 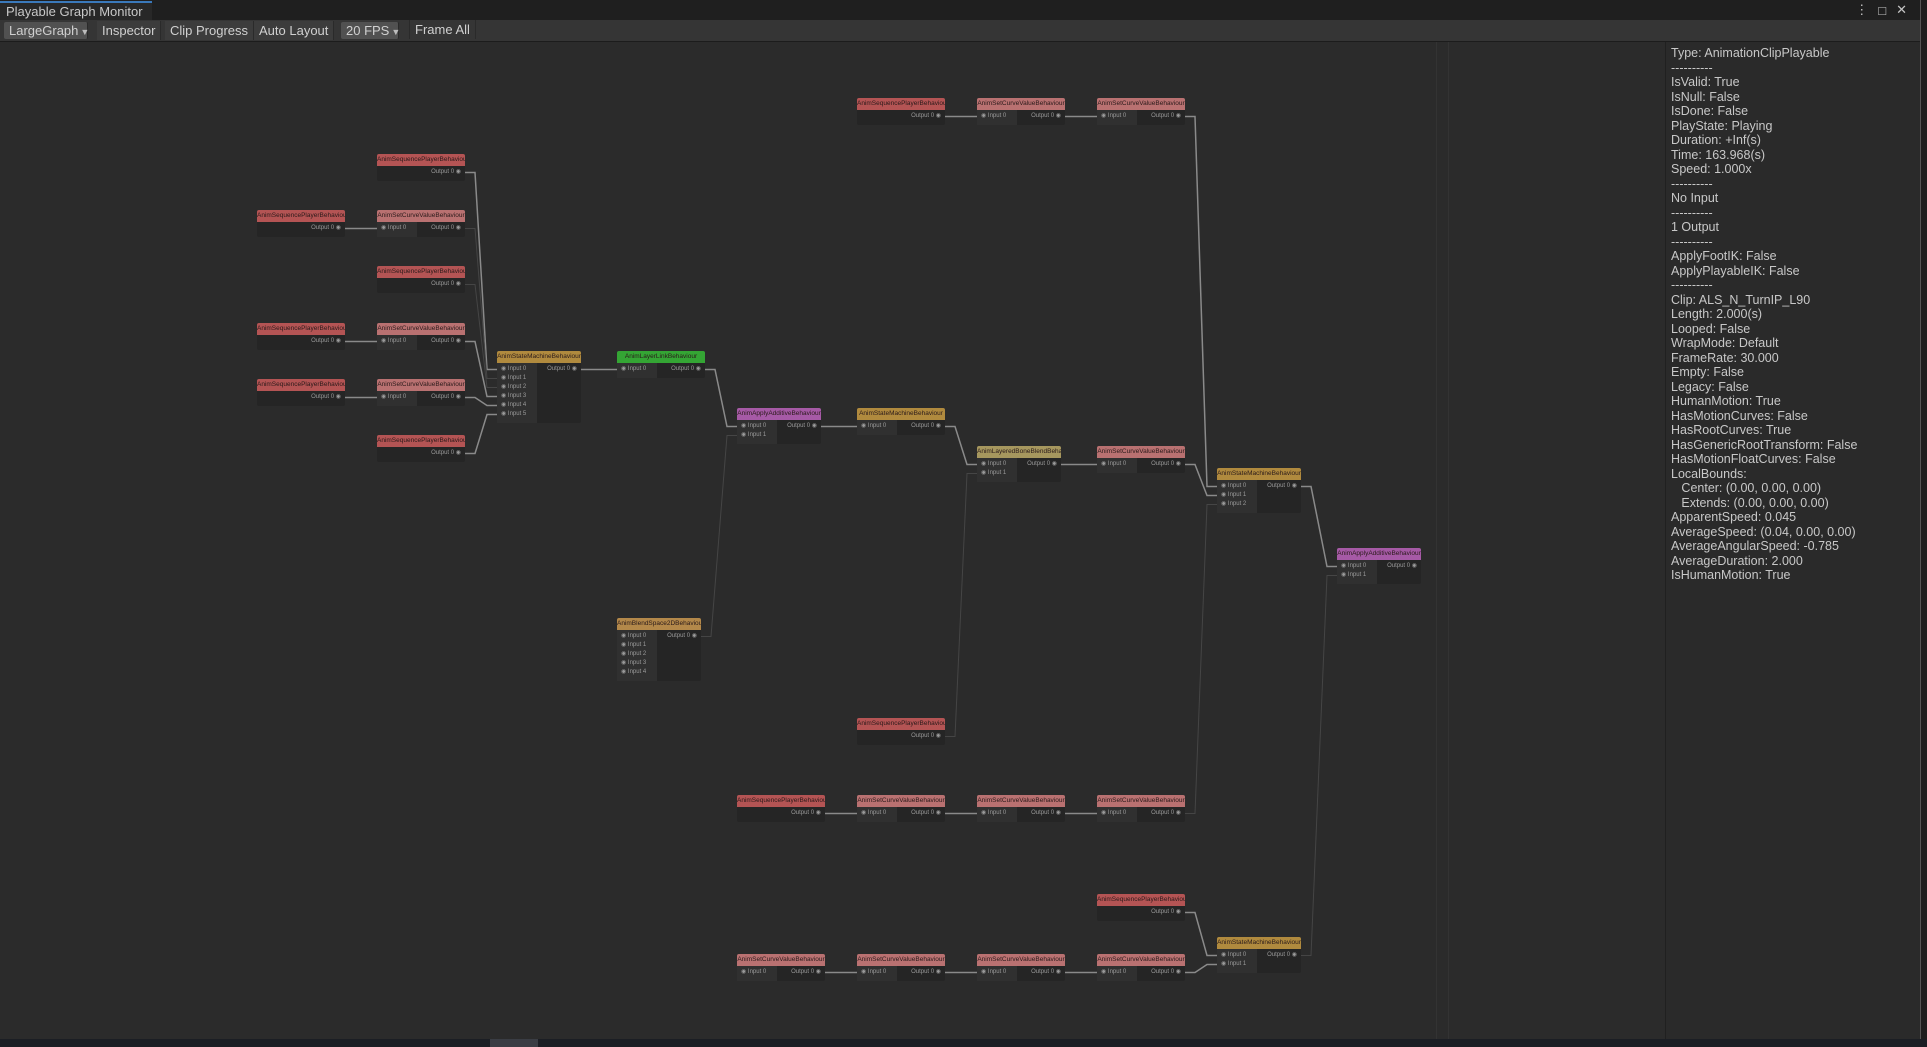 I want to click on maximize-icon: □, so click(x=1882, y=10).